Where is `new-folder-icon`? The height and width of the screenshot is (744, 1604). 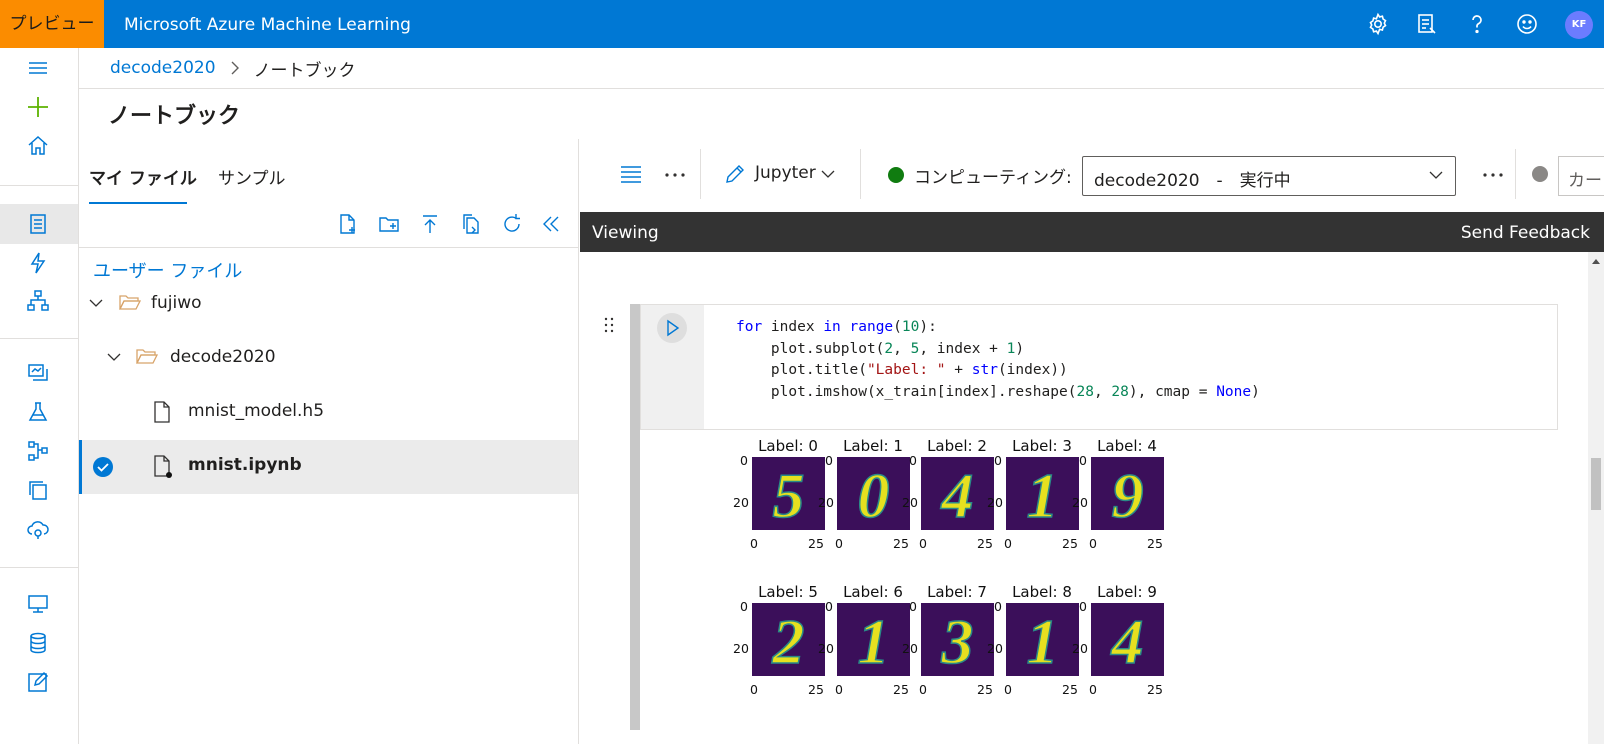
new-folder-icon is located at coordinates (389, 224).